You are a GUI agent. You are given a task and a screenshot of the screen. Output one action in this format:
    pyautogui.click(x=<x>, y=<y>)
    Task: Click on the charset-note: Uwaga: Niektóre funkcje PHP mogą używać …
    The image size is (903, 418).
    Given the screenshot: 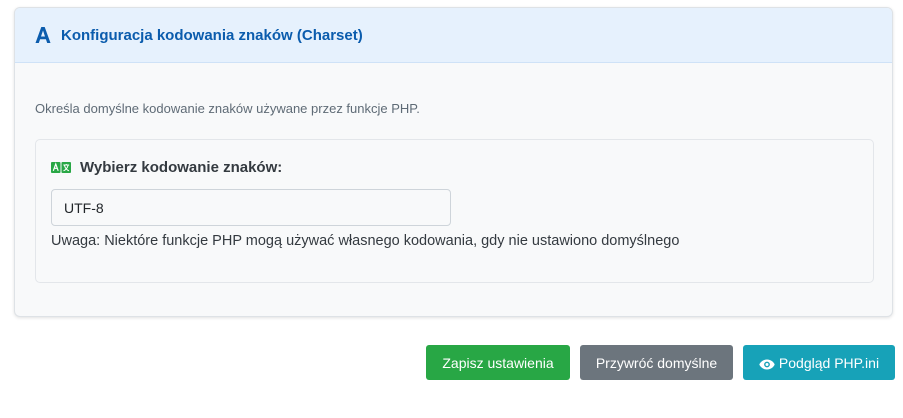 What is the action you would take?
    pyautogui.click(x=365, y=241)
    